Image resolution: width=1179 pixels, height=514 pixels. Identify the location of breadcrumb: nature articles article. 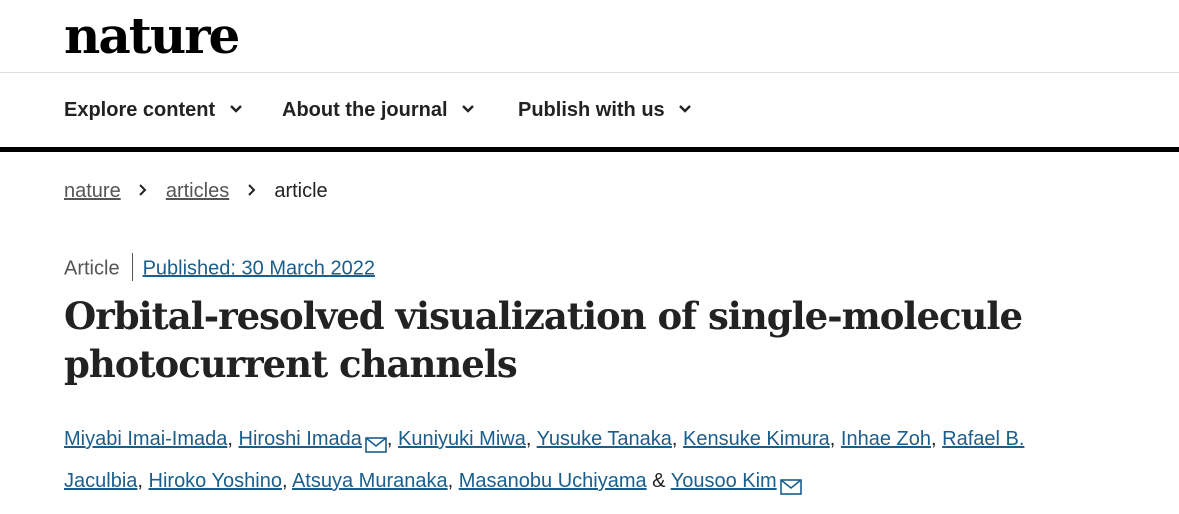
(196, 191).